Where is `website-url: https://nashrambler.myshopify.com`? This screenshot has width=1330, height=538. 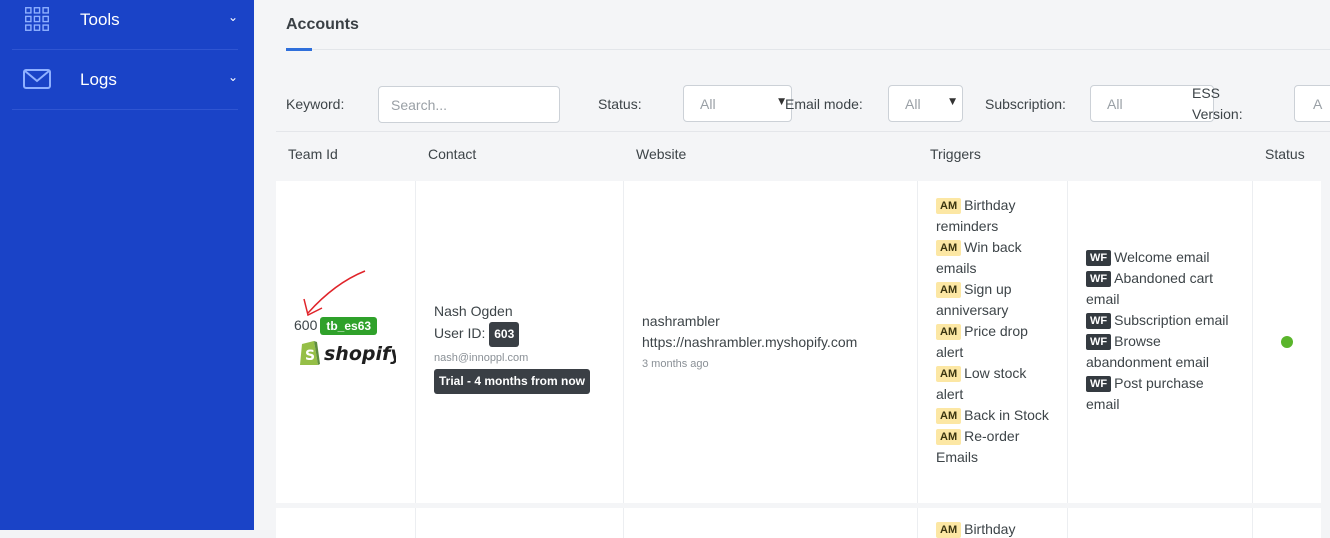 website-url: https://nashrambler.myshopify.com is located at coordinates (749, 342).